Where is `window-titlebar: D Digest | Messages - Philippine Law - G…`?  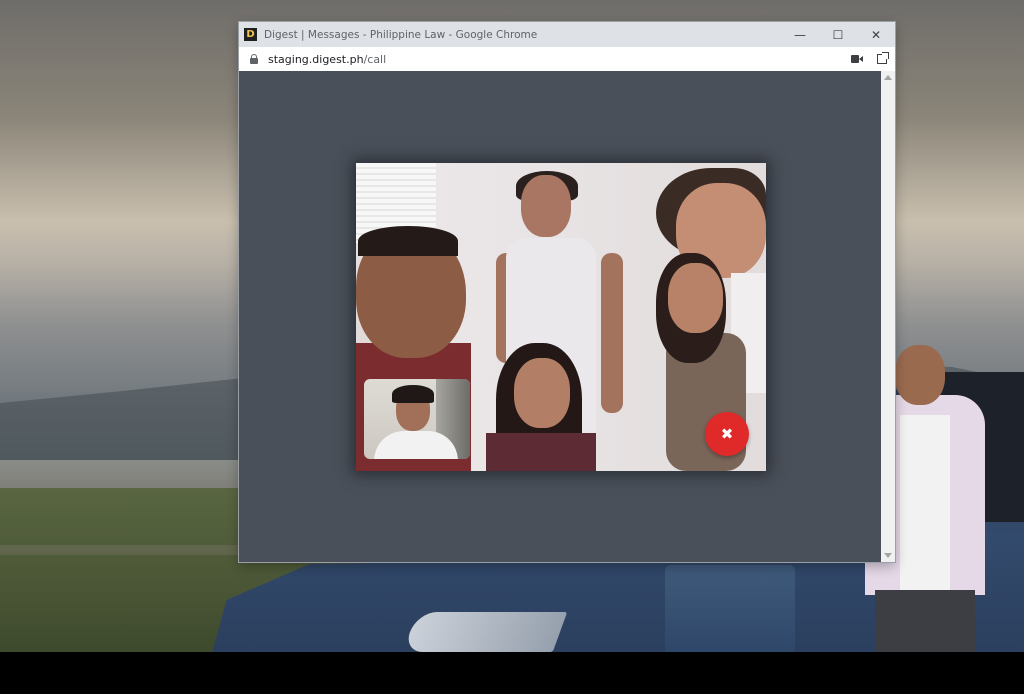
window-titlebar: D Digest | Messages - Philippine Law - G… is located at coordinates (567, 34).